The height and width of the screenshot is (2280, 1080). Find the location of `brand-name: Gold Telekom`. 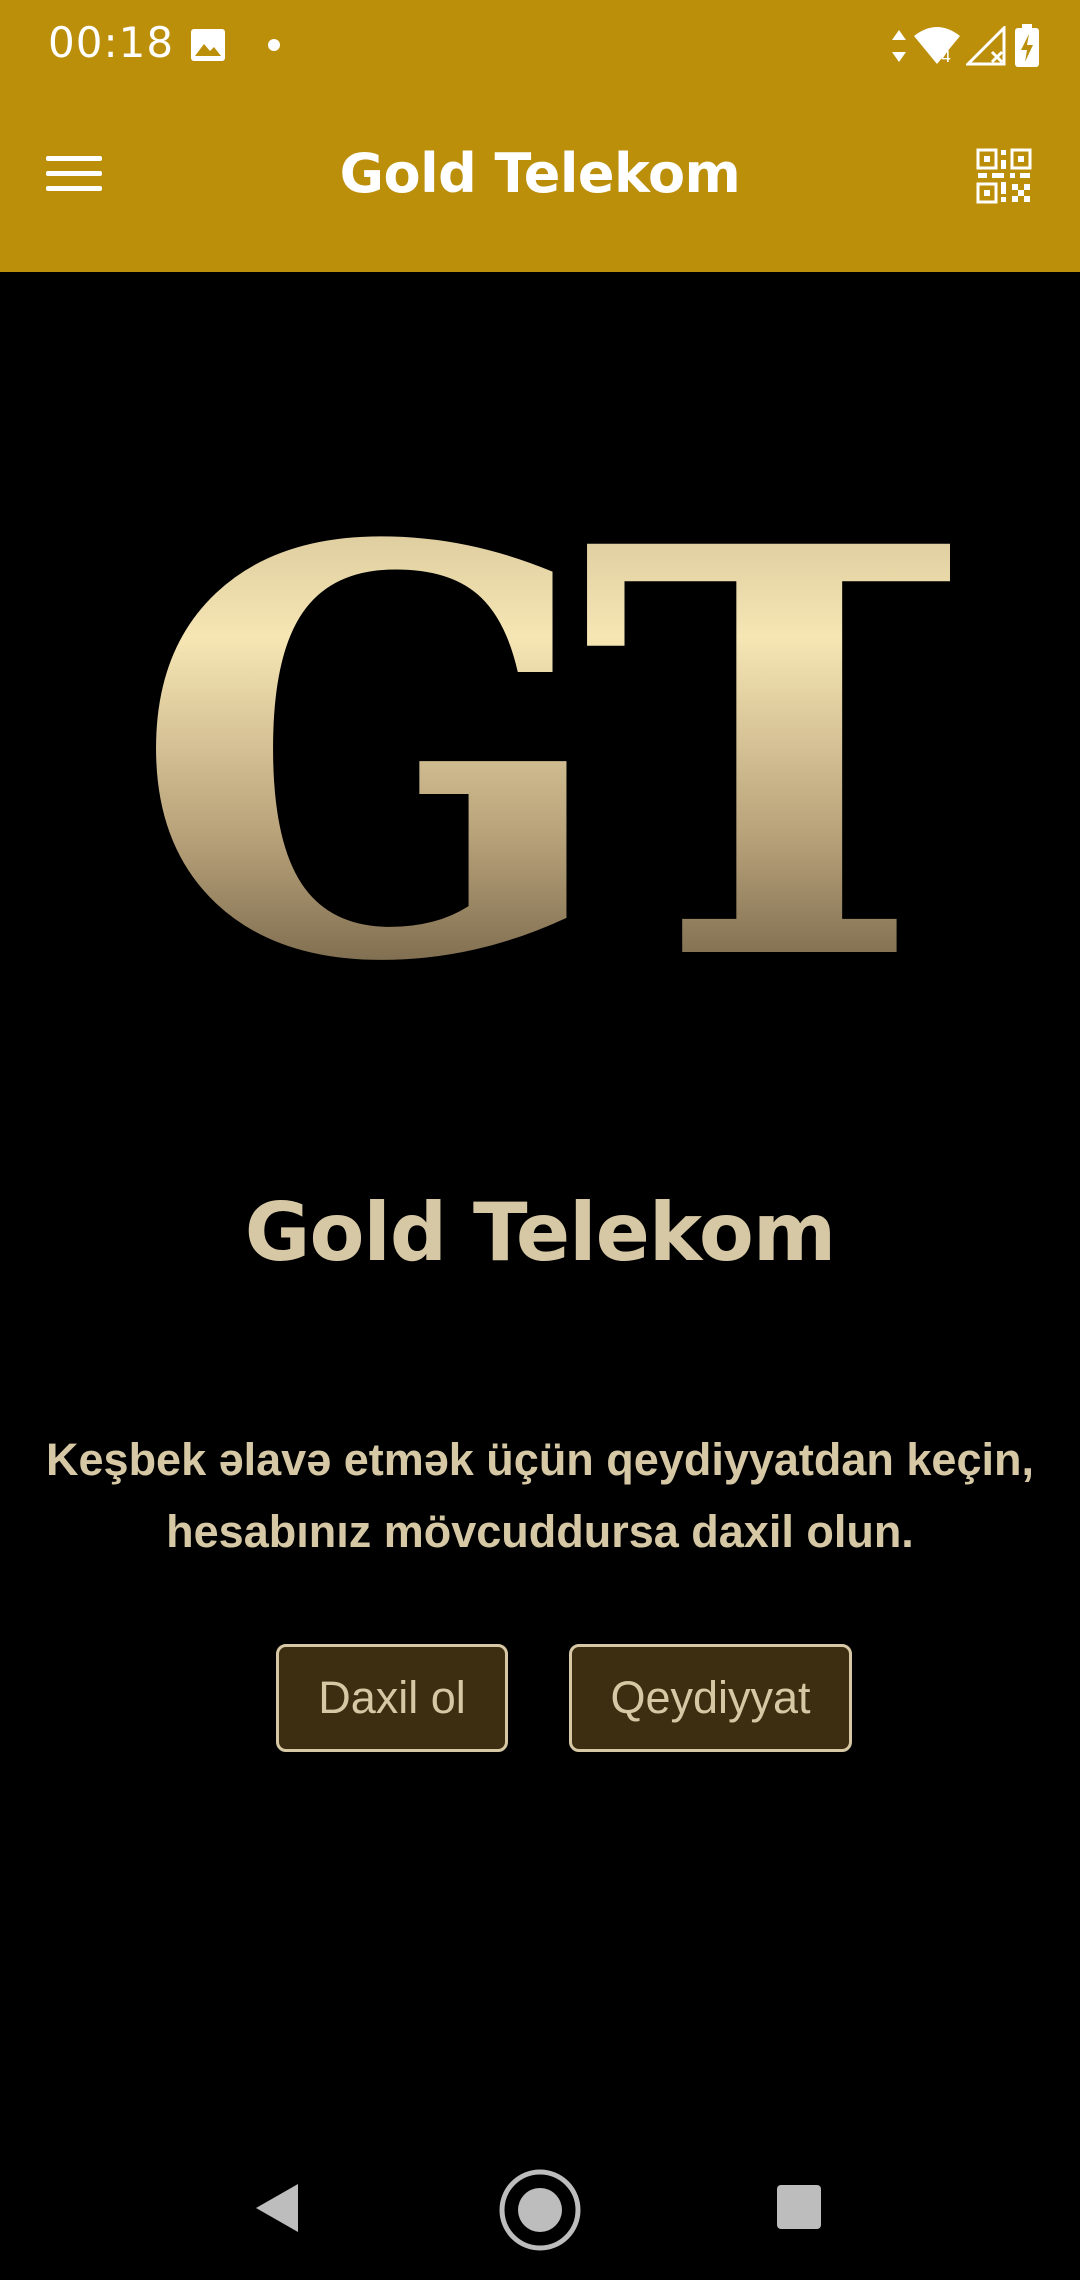

brand-name: Gold Telekom is located at coordinates (540, 1232).